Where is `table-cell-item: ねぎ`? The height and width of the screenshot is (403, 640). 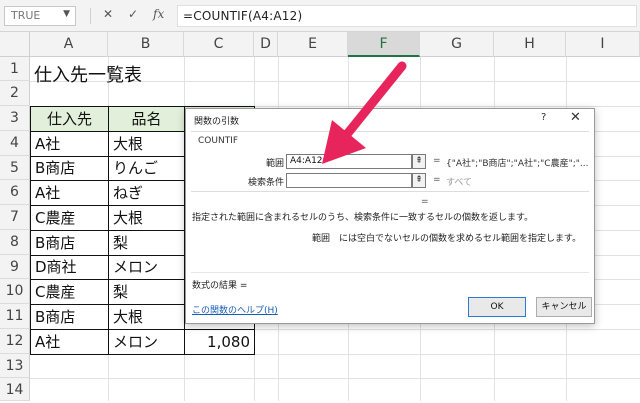 table-cell-item: ねぎ is located at coordinates (146, 193).